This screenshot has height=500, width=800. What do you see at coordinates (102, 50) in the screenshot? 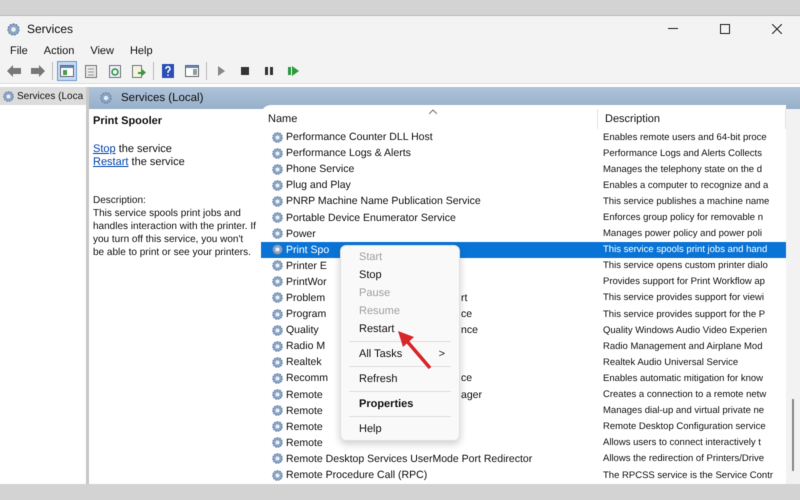
I see `menu-item: View` at bounding box center [102, 50].